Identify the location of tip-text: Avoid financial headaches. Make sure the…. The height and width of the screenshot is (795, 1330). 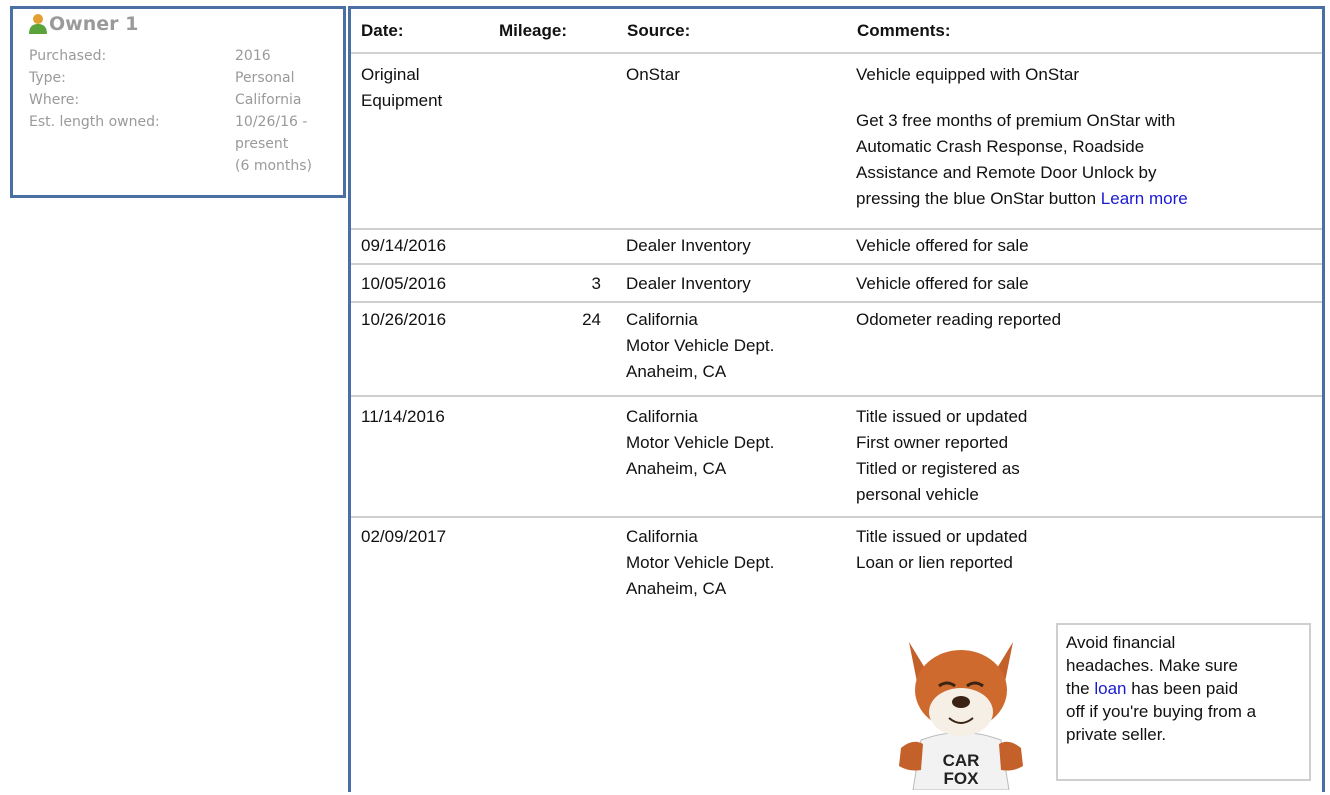
(1161, 688).